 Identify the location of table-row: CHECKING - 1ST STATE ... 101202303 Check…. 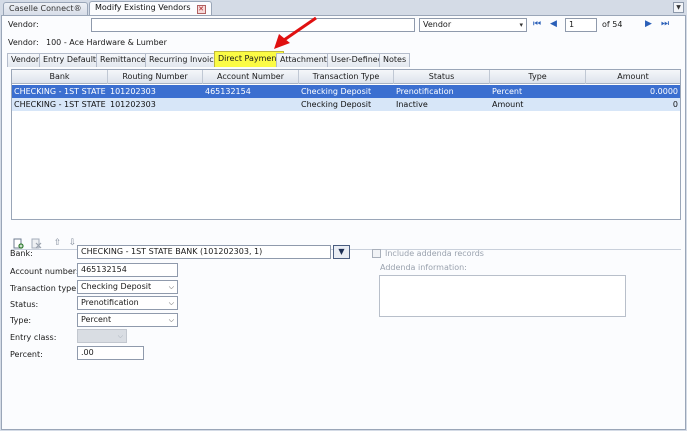
(346, 104).